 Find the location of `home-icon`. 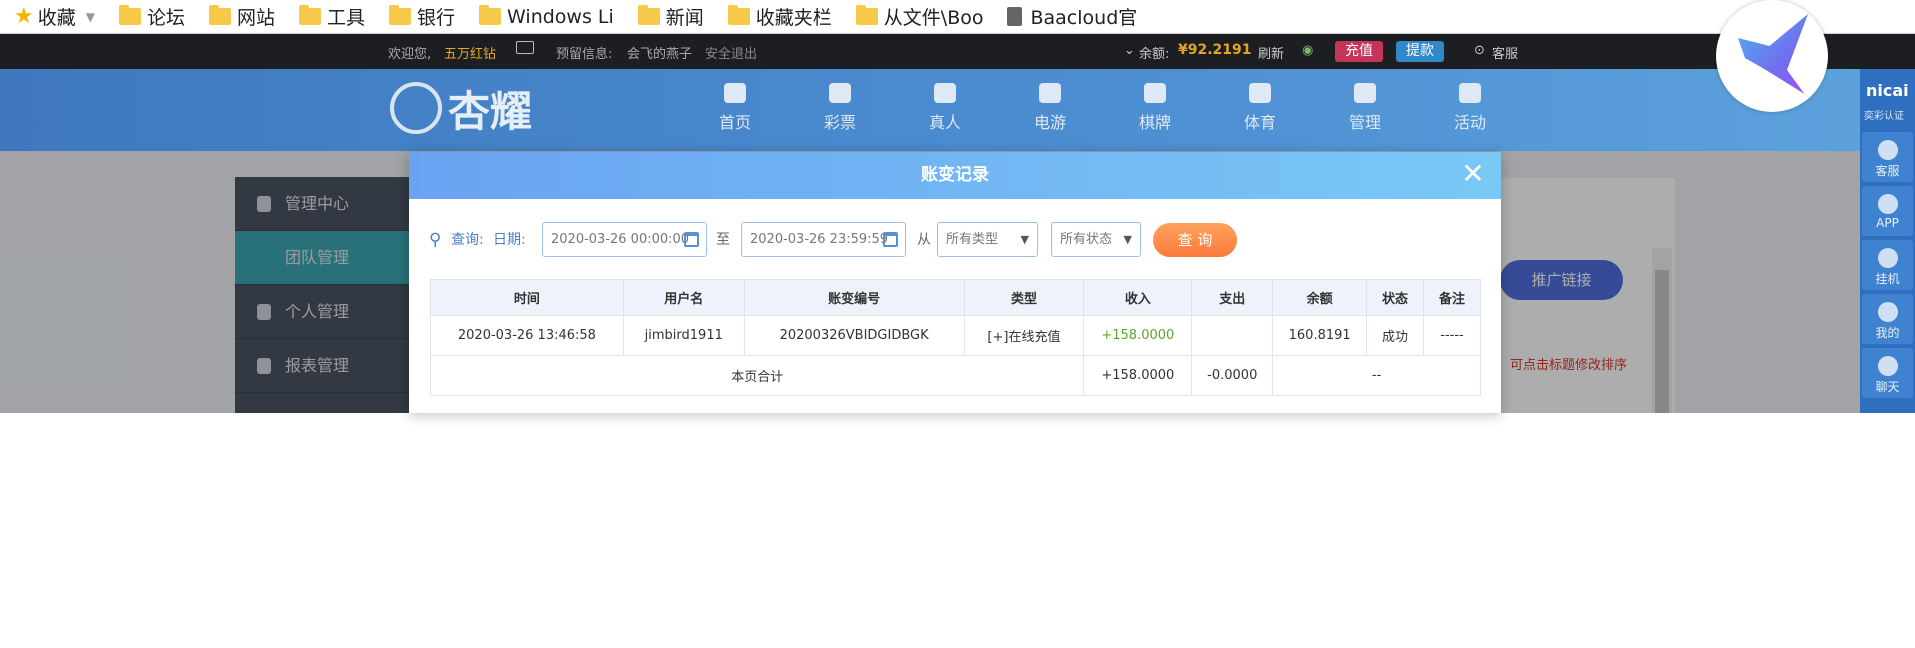

home-icon is located at coordinates (735, 93).